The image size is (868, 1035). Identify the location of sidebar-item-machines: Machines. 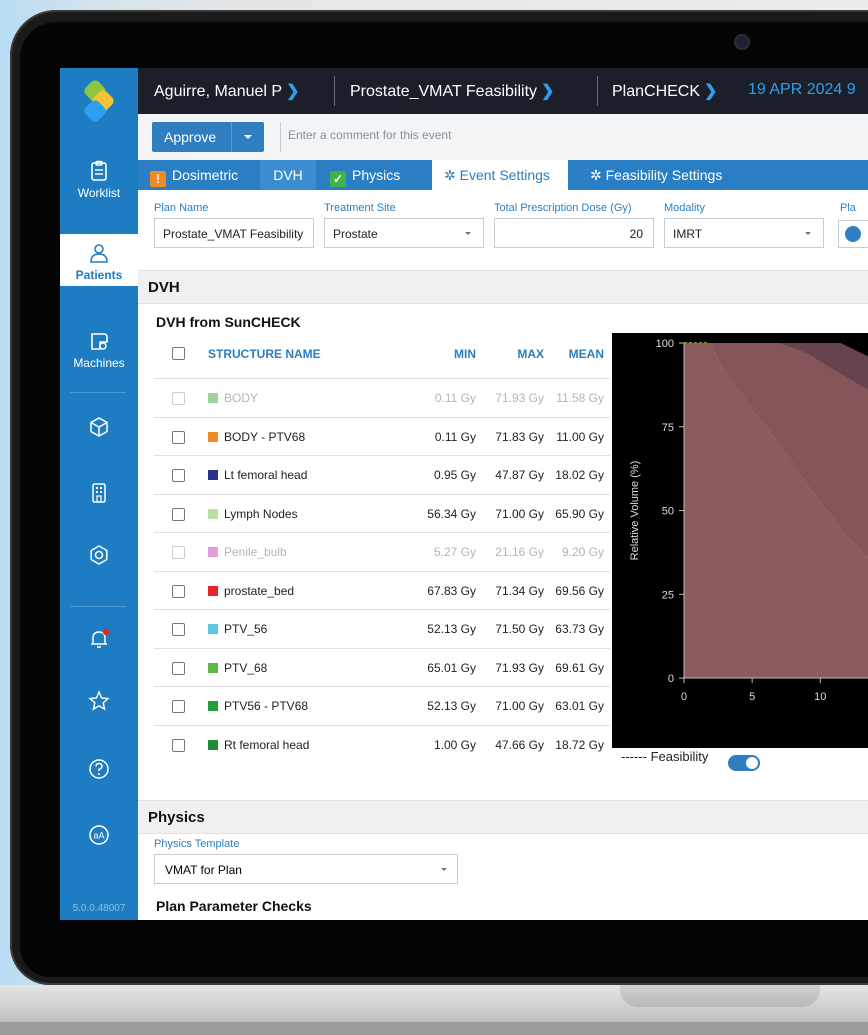
(99, 350).